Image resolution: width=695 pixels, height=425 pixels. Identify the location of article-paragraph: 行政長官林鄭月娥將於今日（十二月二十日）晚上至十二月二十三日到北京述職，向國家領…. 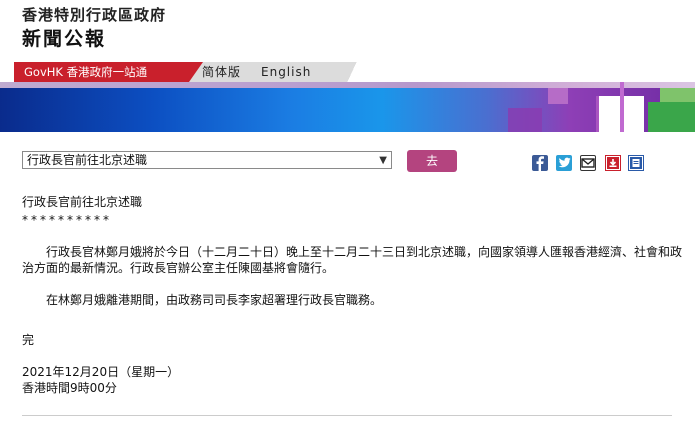
(352, 260).